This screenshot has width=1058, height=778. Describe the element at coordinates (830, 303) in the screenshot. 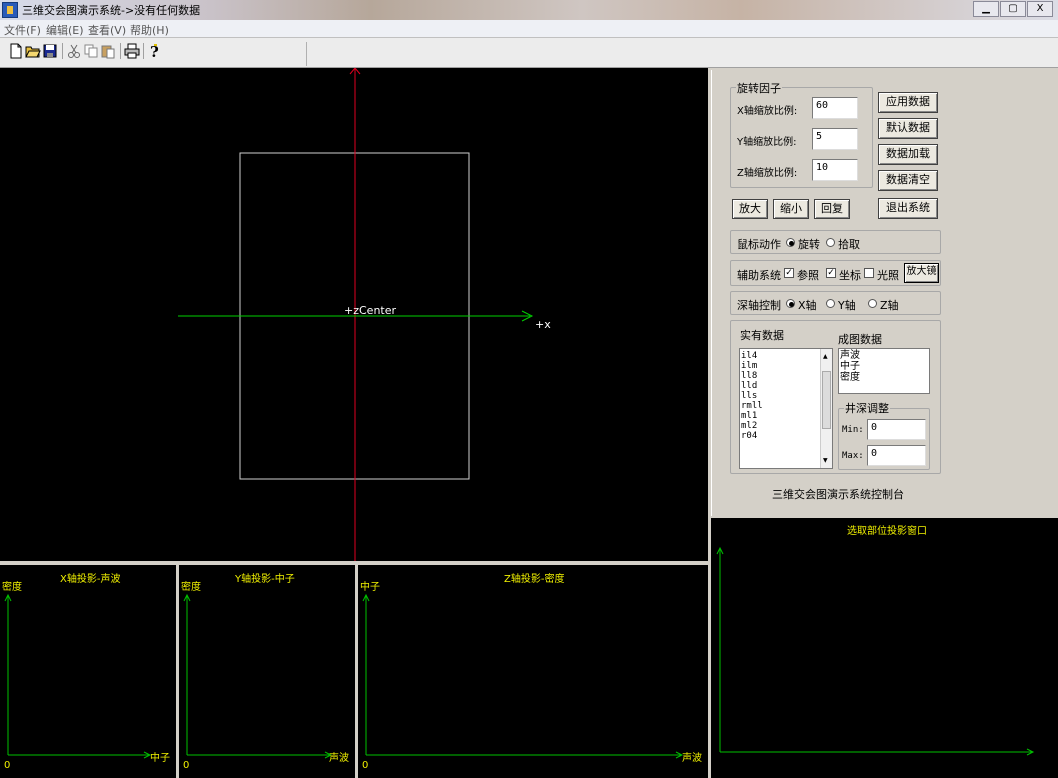

I see `depth-y-radio` at that location.